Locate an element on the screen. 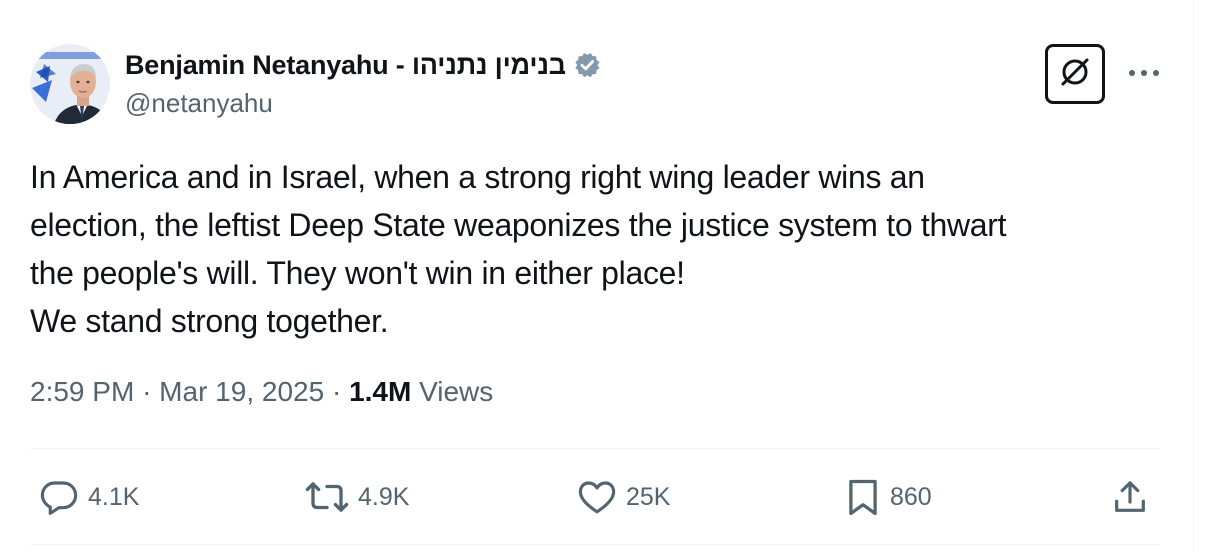  author-avatar is located at coordinates (70, 84).